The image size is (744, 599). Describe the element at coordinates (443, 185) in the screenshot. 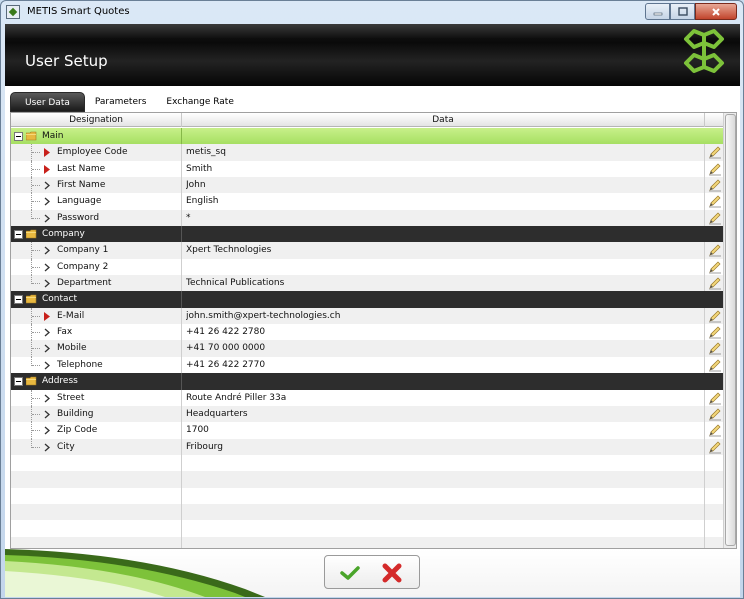

I see `field-value: John` at that location.